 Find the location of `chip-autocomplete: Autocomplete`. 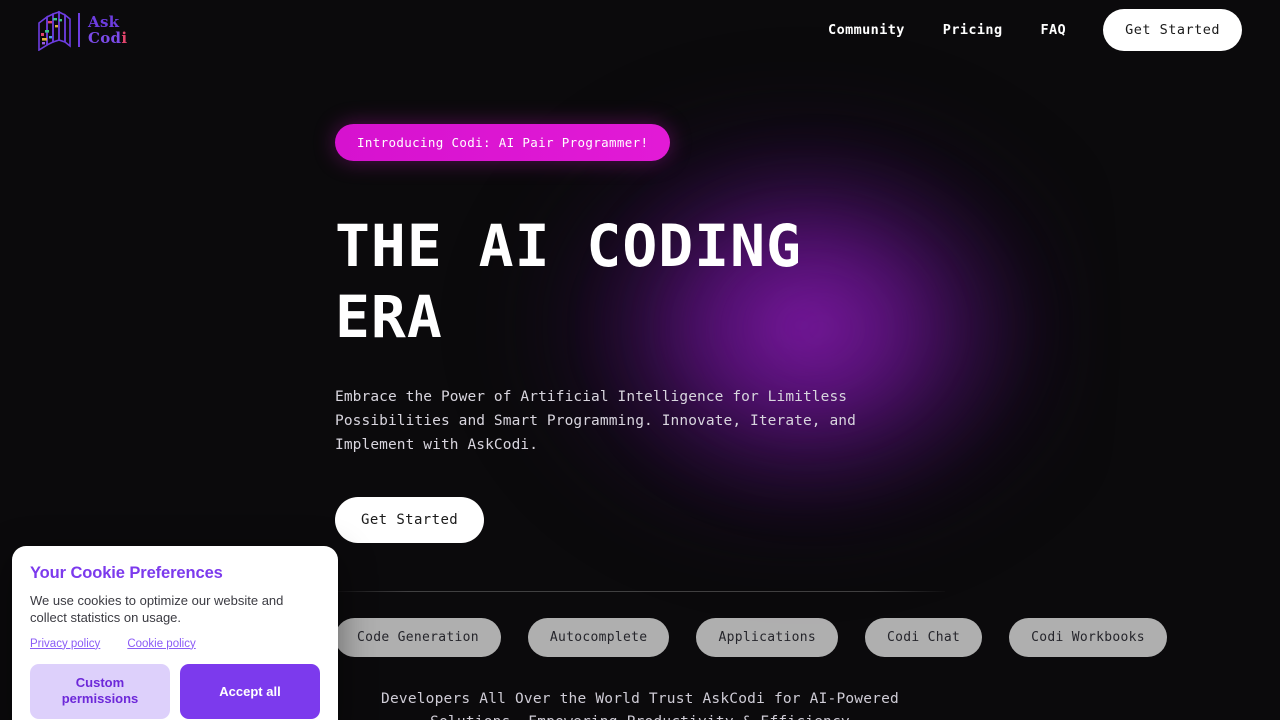

chip-autocomplete: Autocomplete is located at coordinates (598, 637).